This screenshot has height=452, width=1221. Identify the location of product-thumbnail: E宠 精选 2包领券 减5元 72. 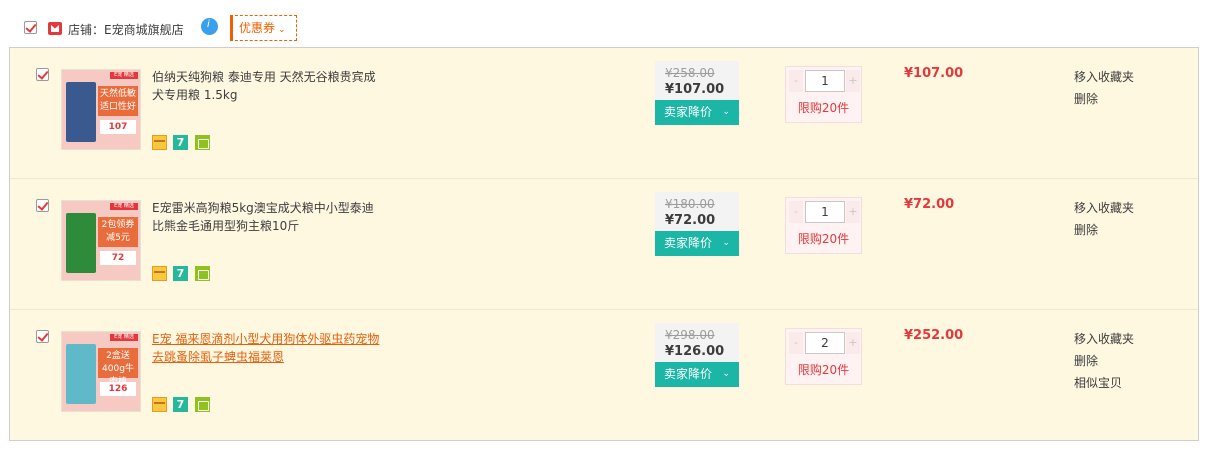
(101, 240).